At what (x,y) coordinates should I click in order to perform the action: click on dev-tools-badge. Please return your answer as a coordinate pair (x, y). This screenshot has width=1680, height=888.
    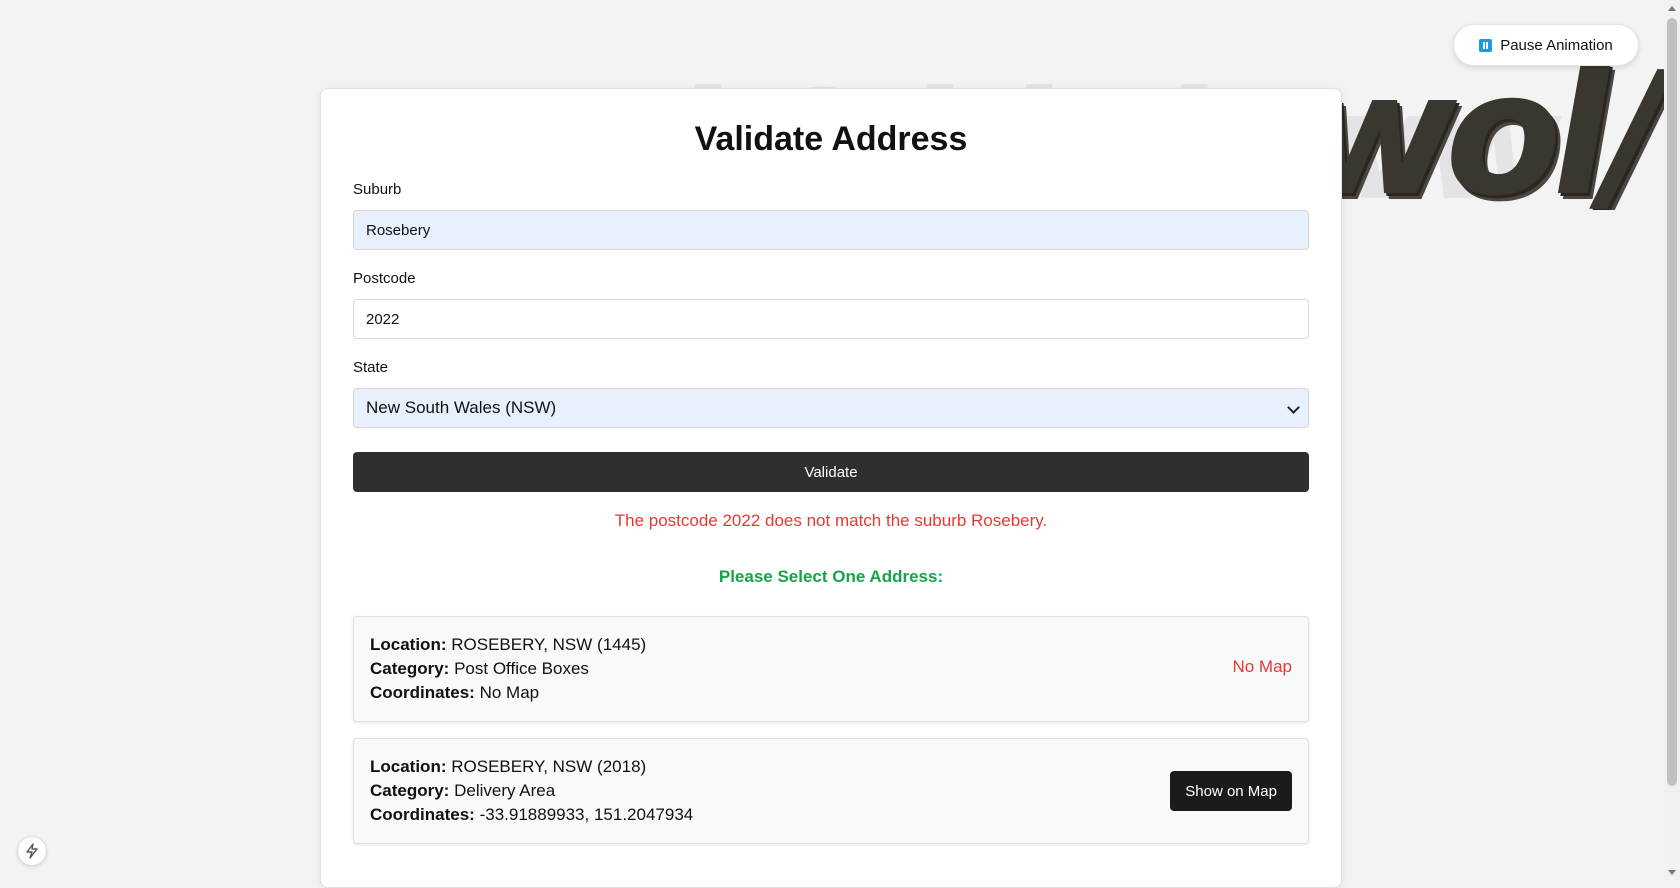
    Looking at the image, I should click on (32, 851).